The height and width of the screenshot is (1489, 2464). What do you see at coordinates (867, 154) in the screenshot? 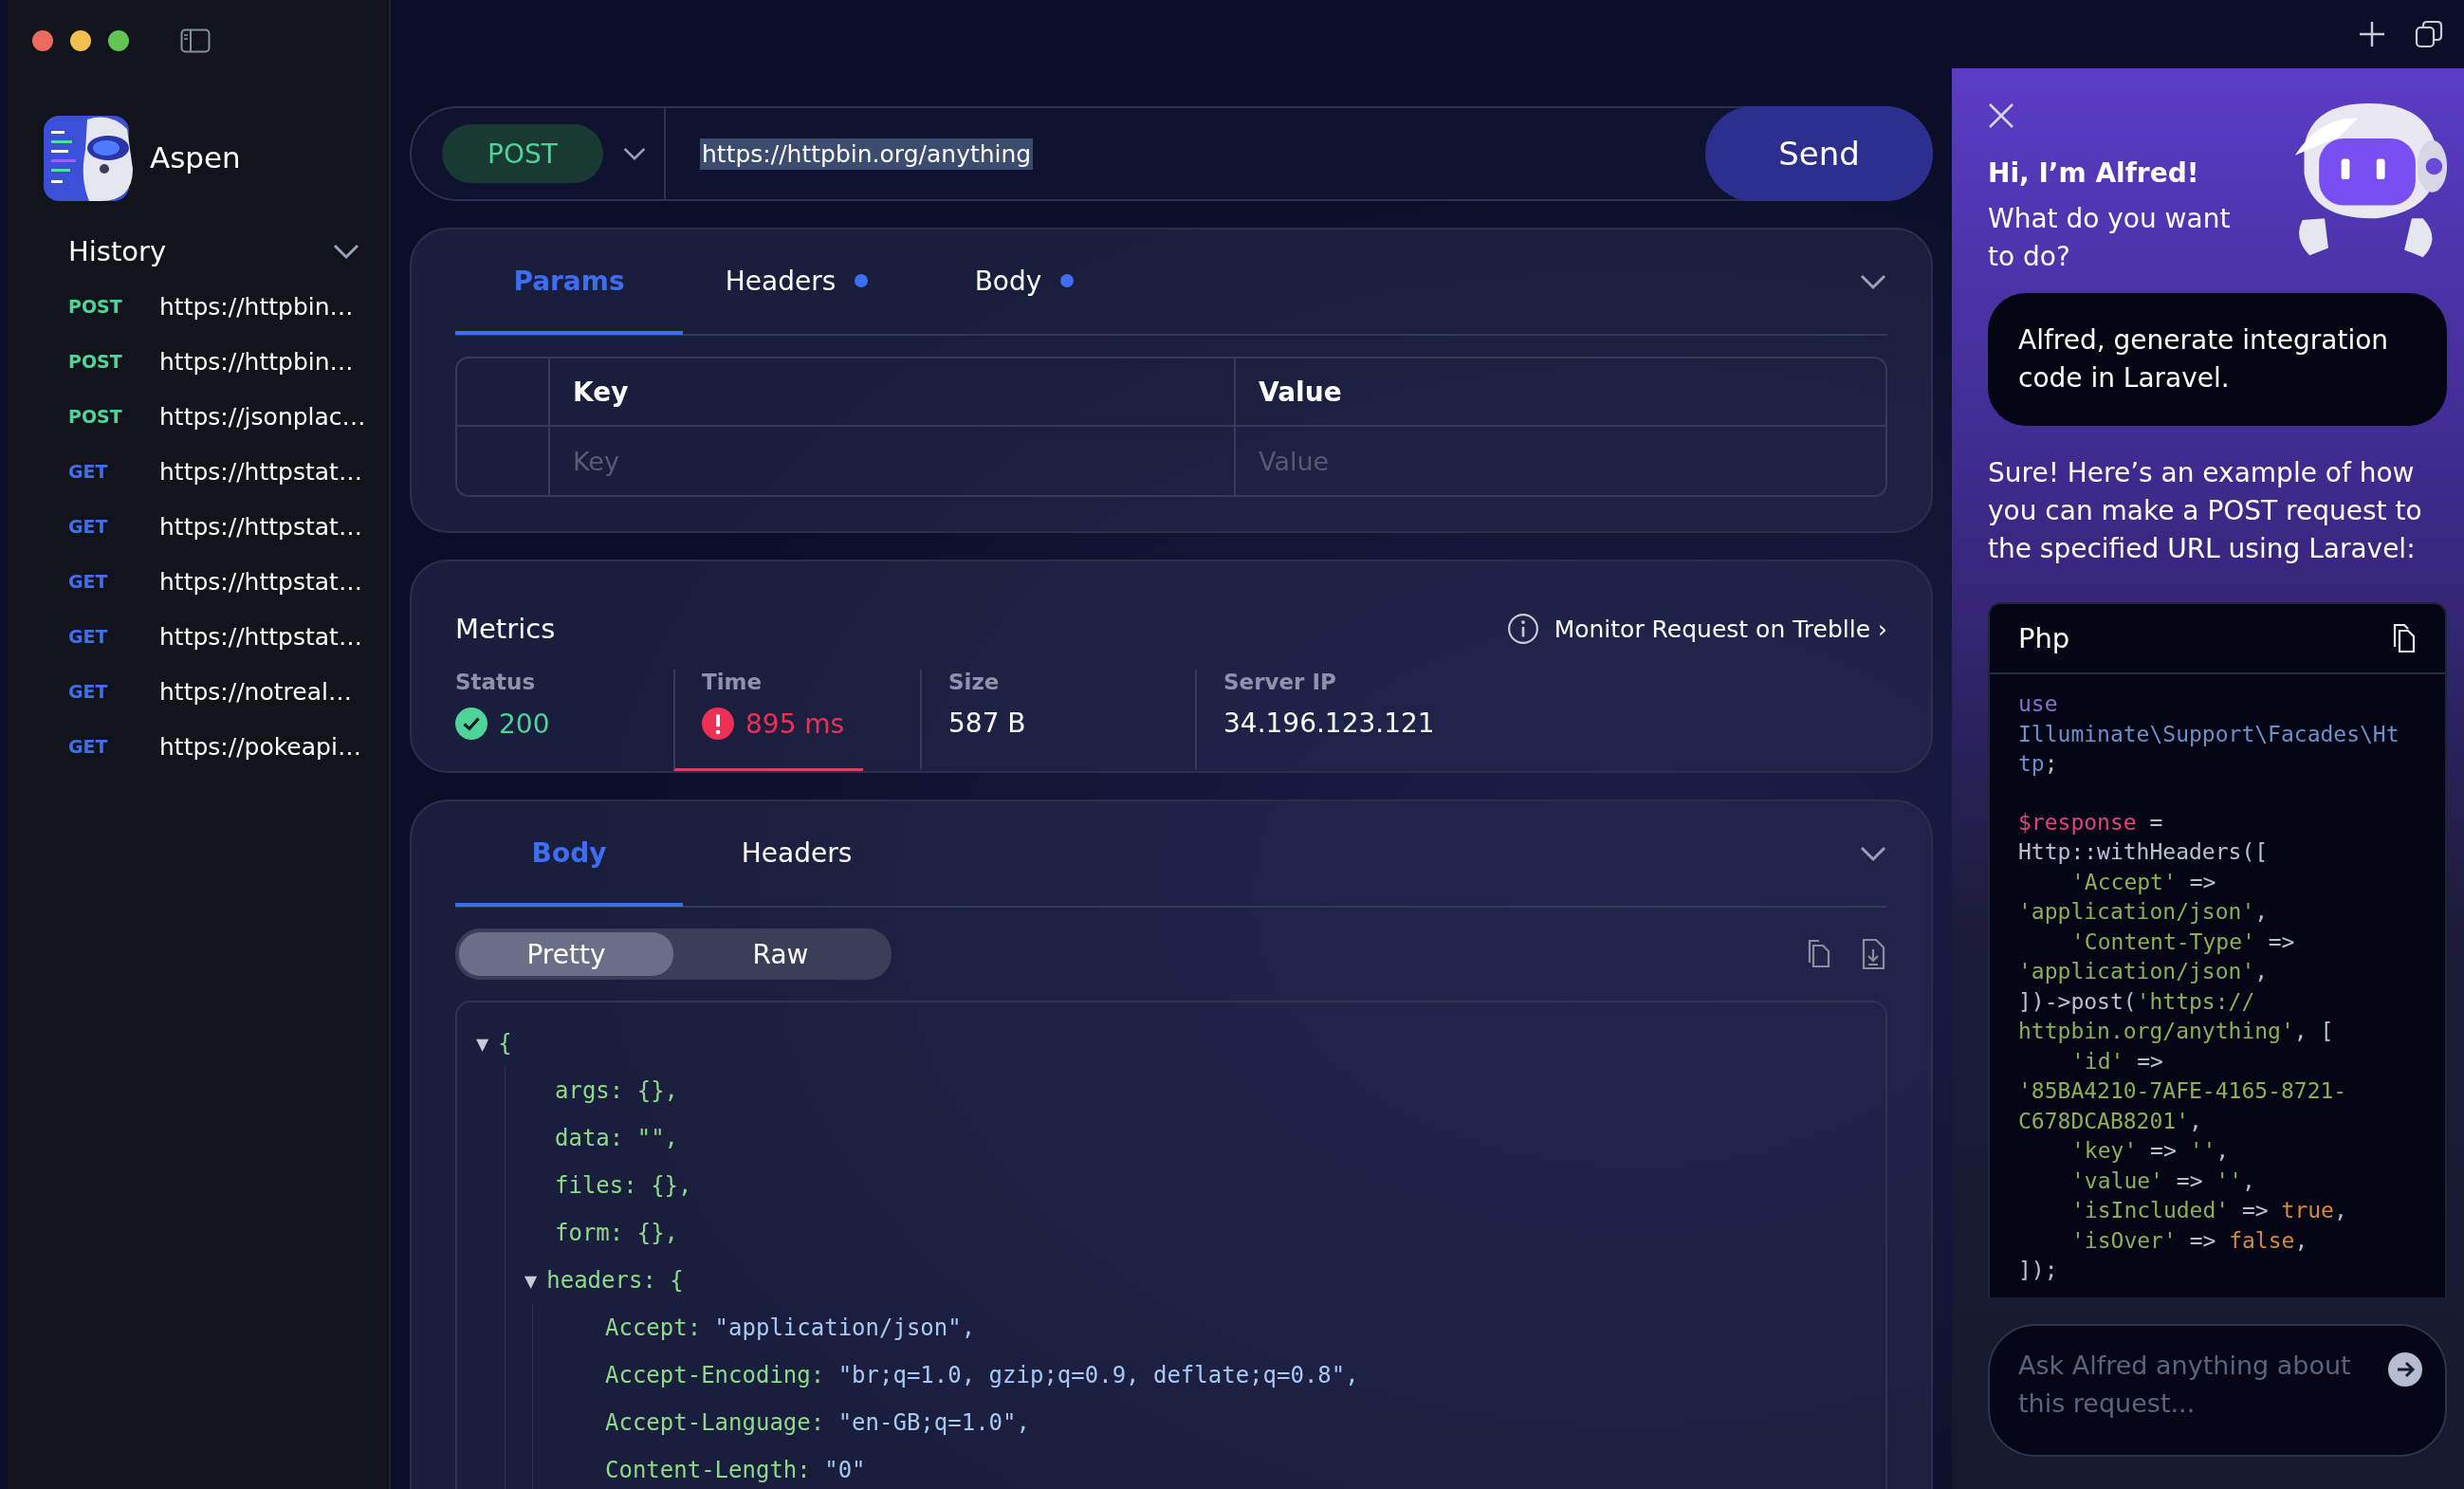
I see `url-field: https://httpbin.org/anything` at bounding box center [867, 154].